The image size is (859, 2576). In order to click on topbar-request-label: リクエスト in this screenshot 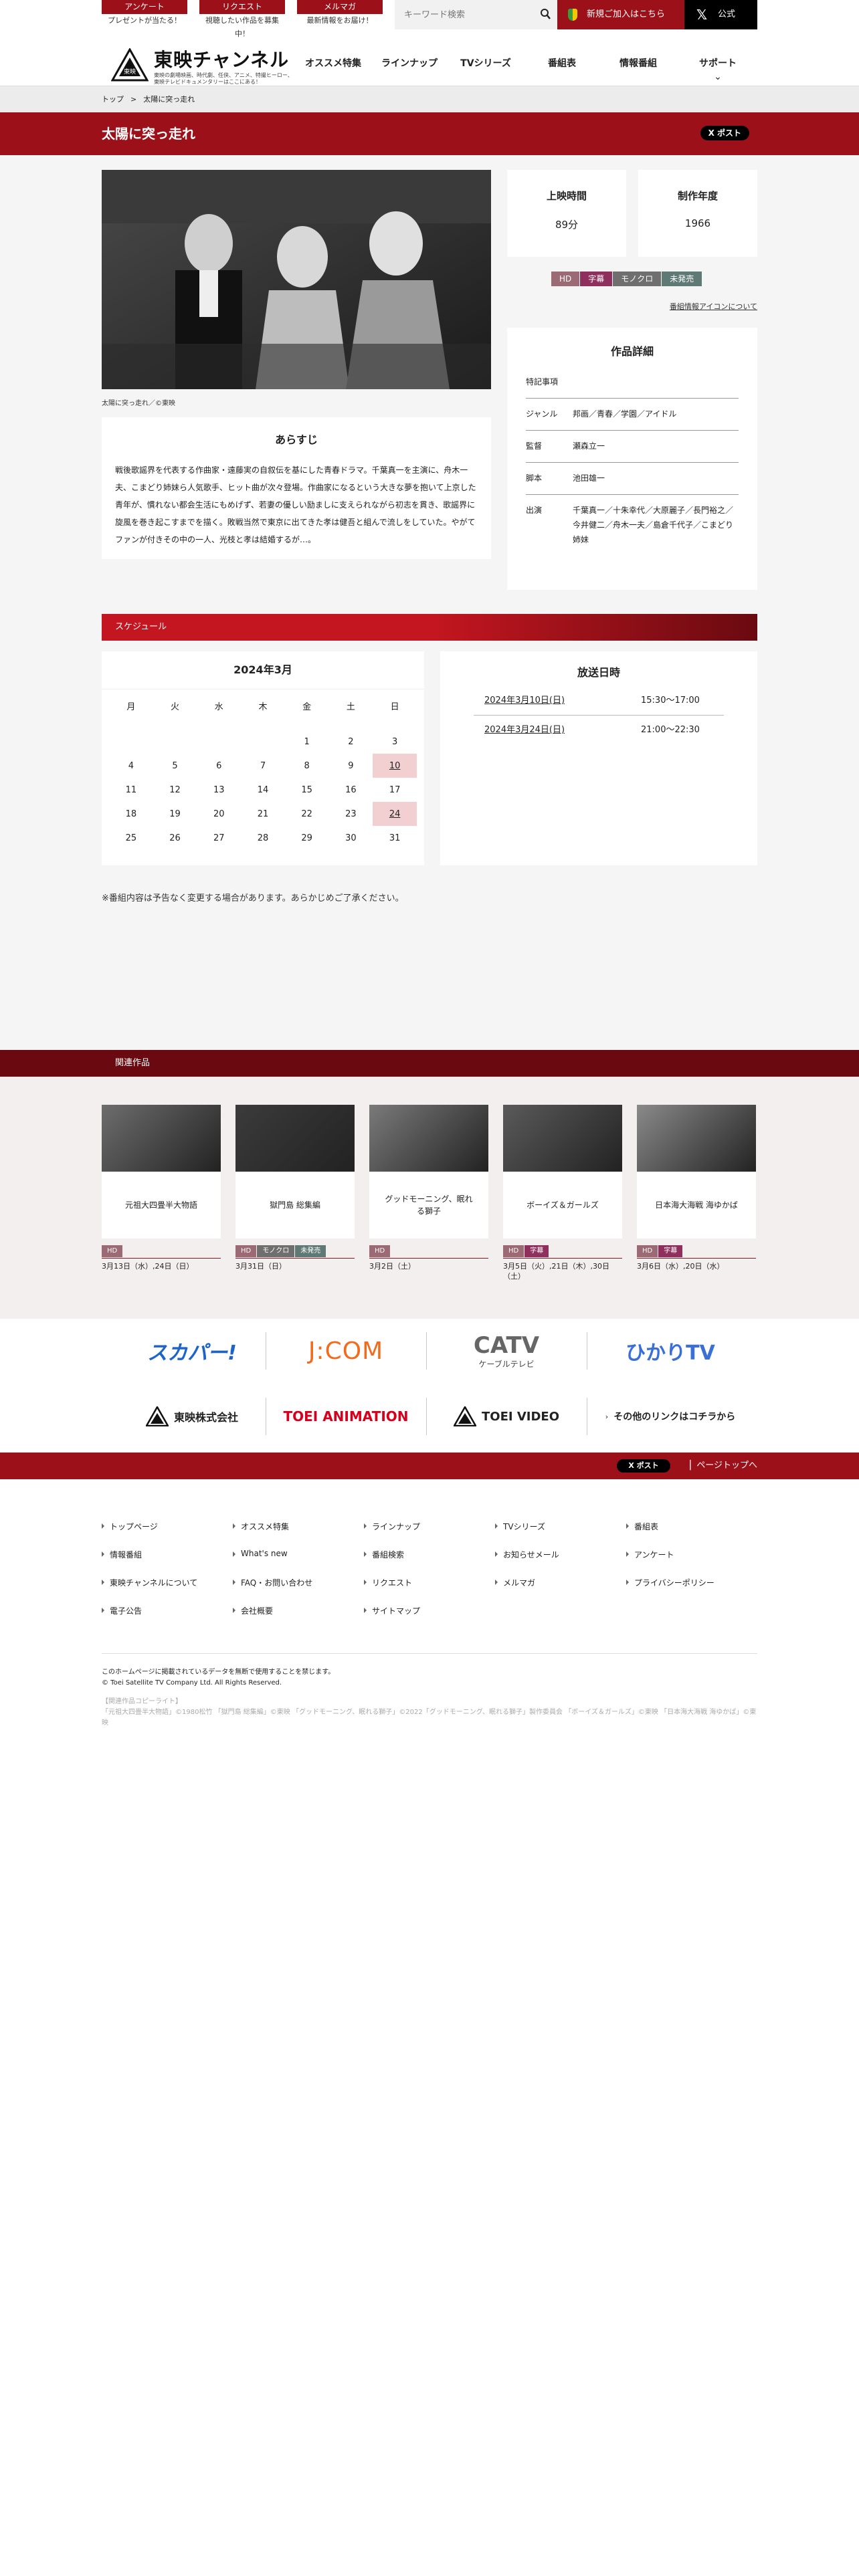, I will do `click(242, 7)`.